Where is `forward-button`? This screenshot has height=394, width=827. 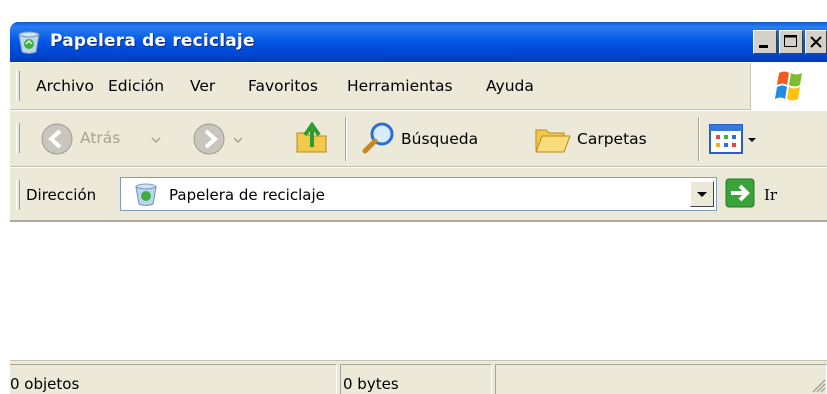
forward-button is located at coordinates (215, 139).